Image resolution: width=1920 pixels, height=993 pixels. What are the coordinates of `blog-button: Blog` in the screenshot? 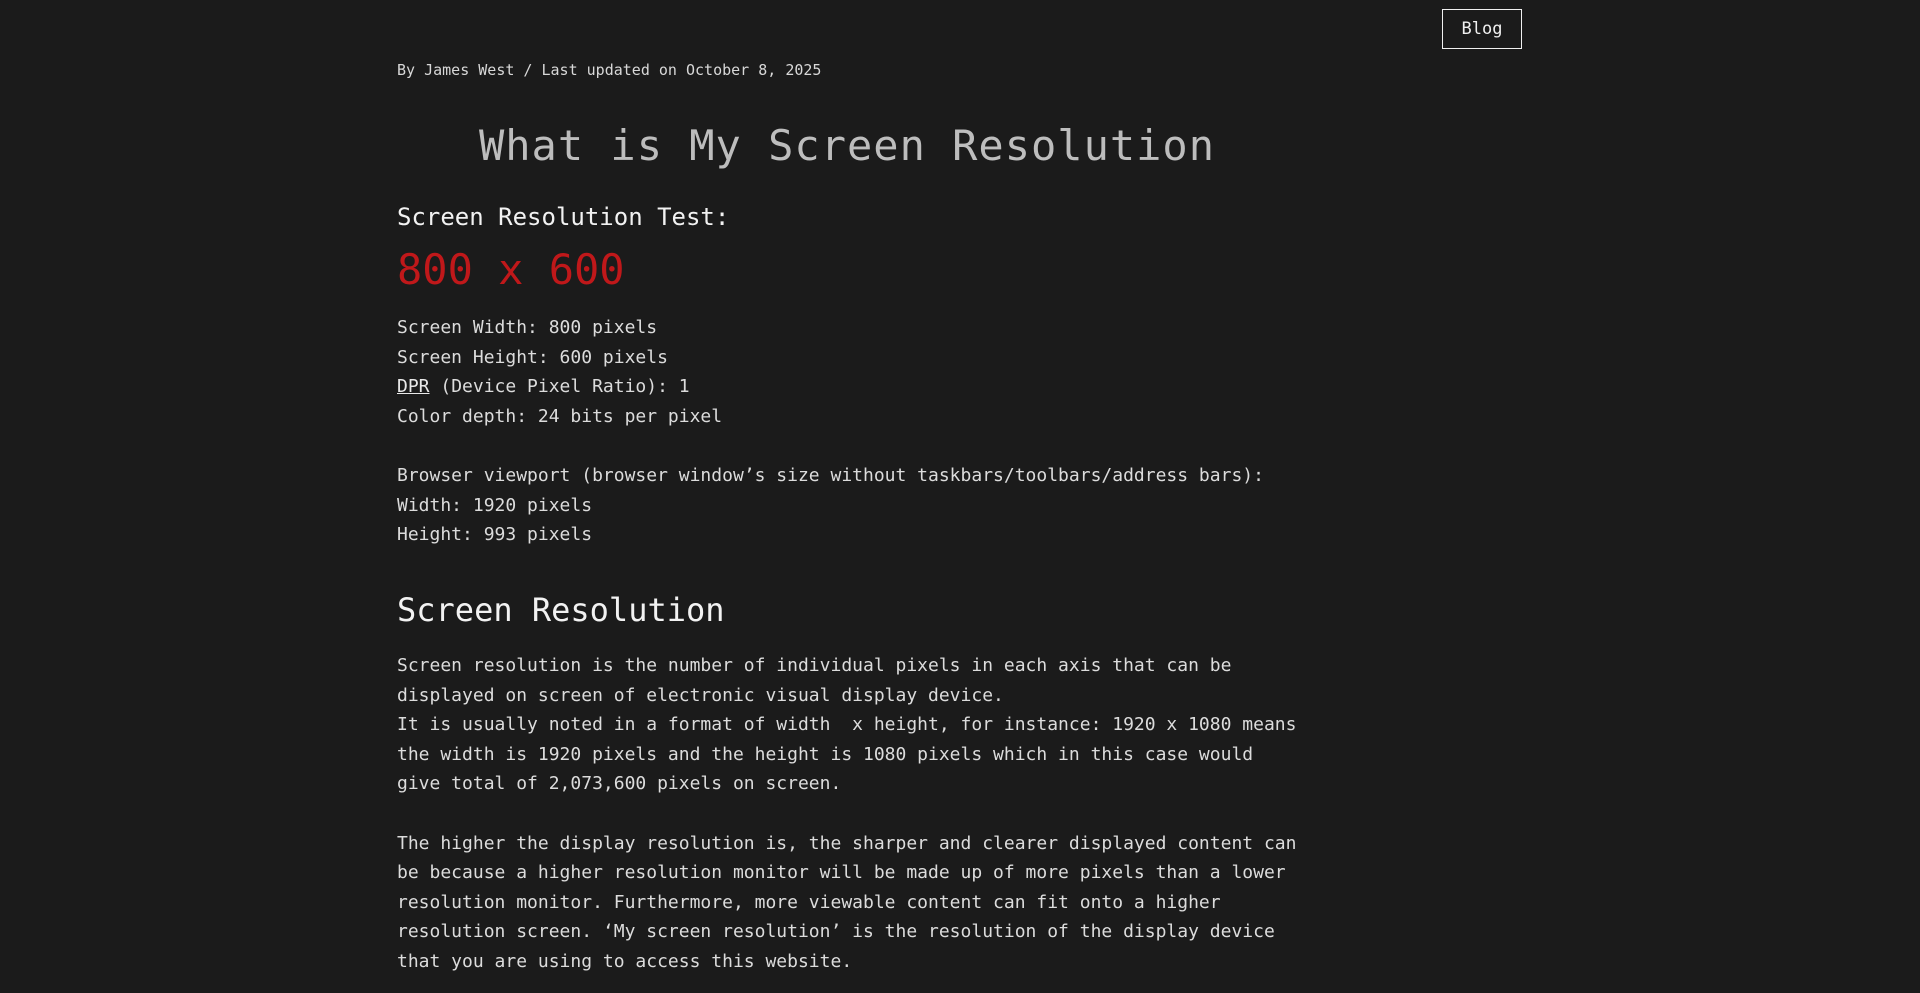 It's located at (1482, 29).